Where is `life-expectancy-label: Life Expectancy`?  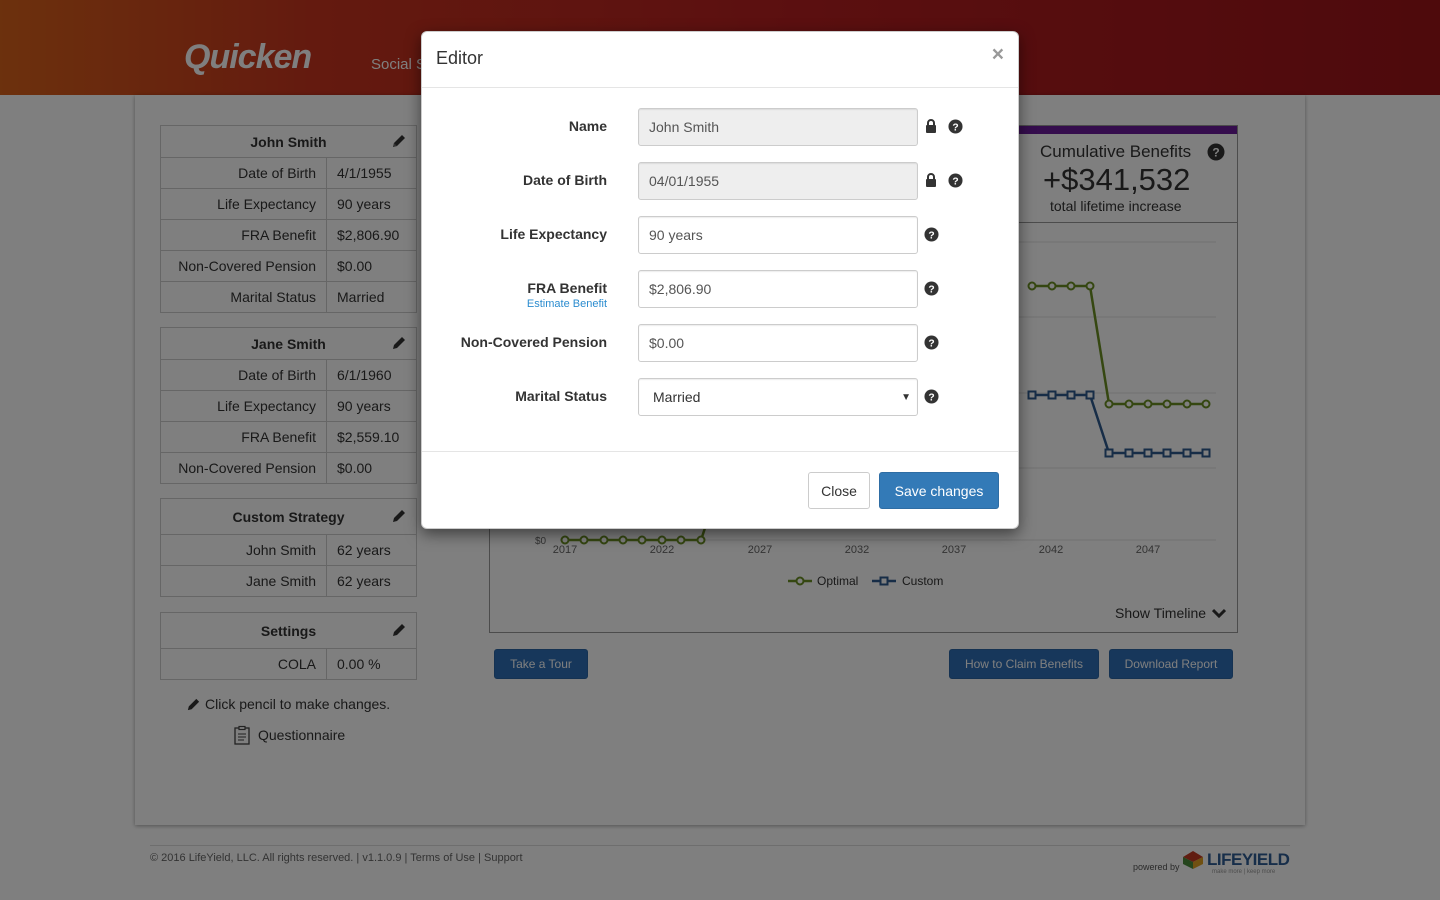 life-expectancy-label: Life Expectancy is located at coordinates (553, 234).